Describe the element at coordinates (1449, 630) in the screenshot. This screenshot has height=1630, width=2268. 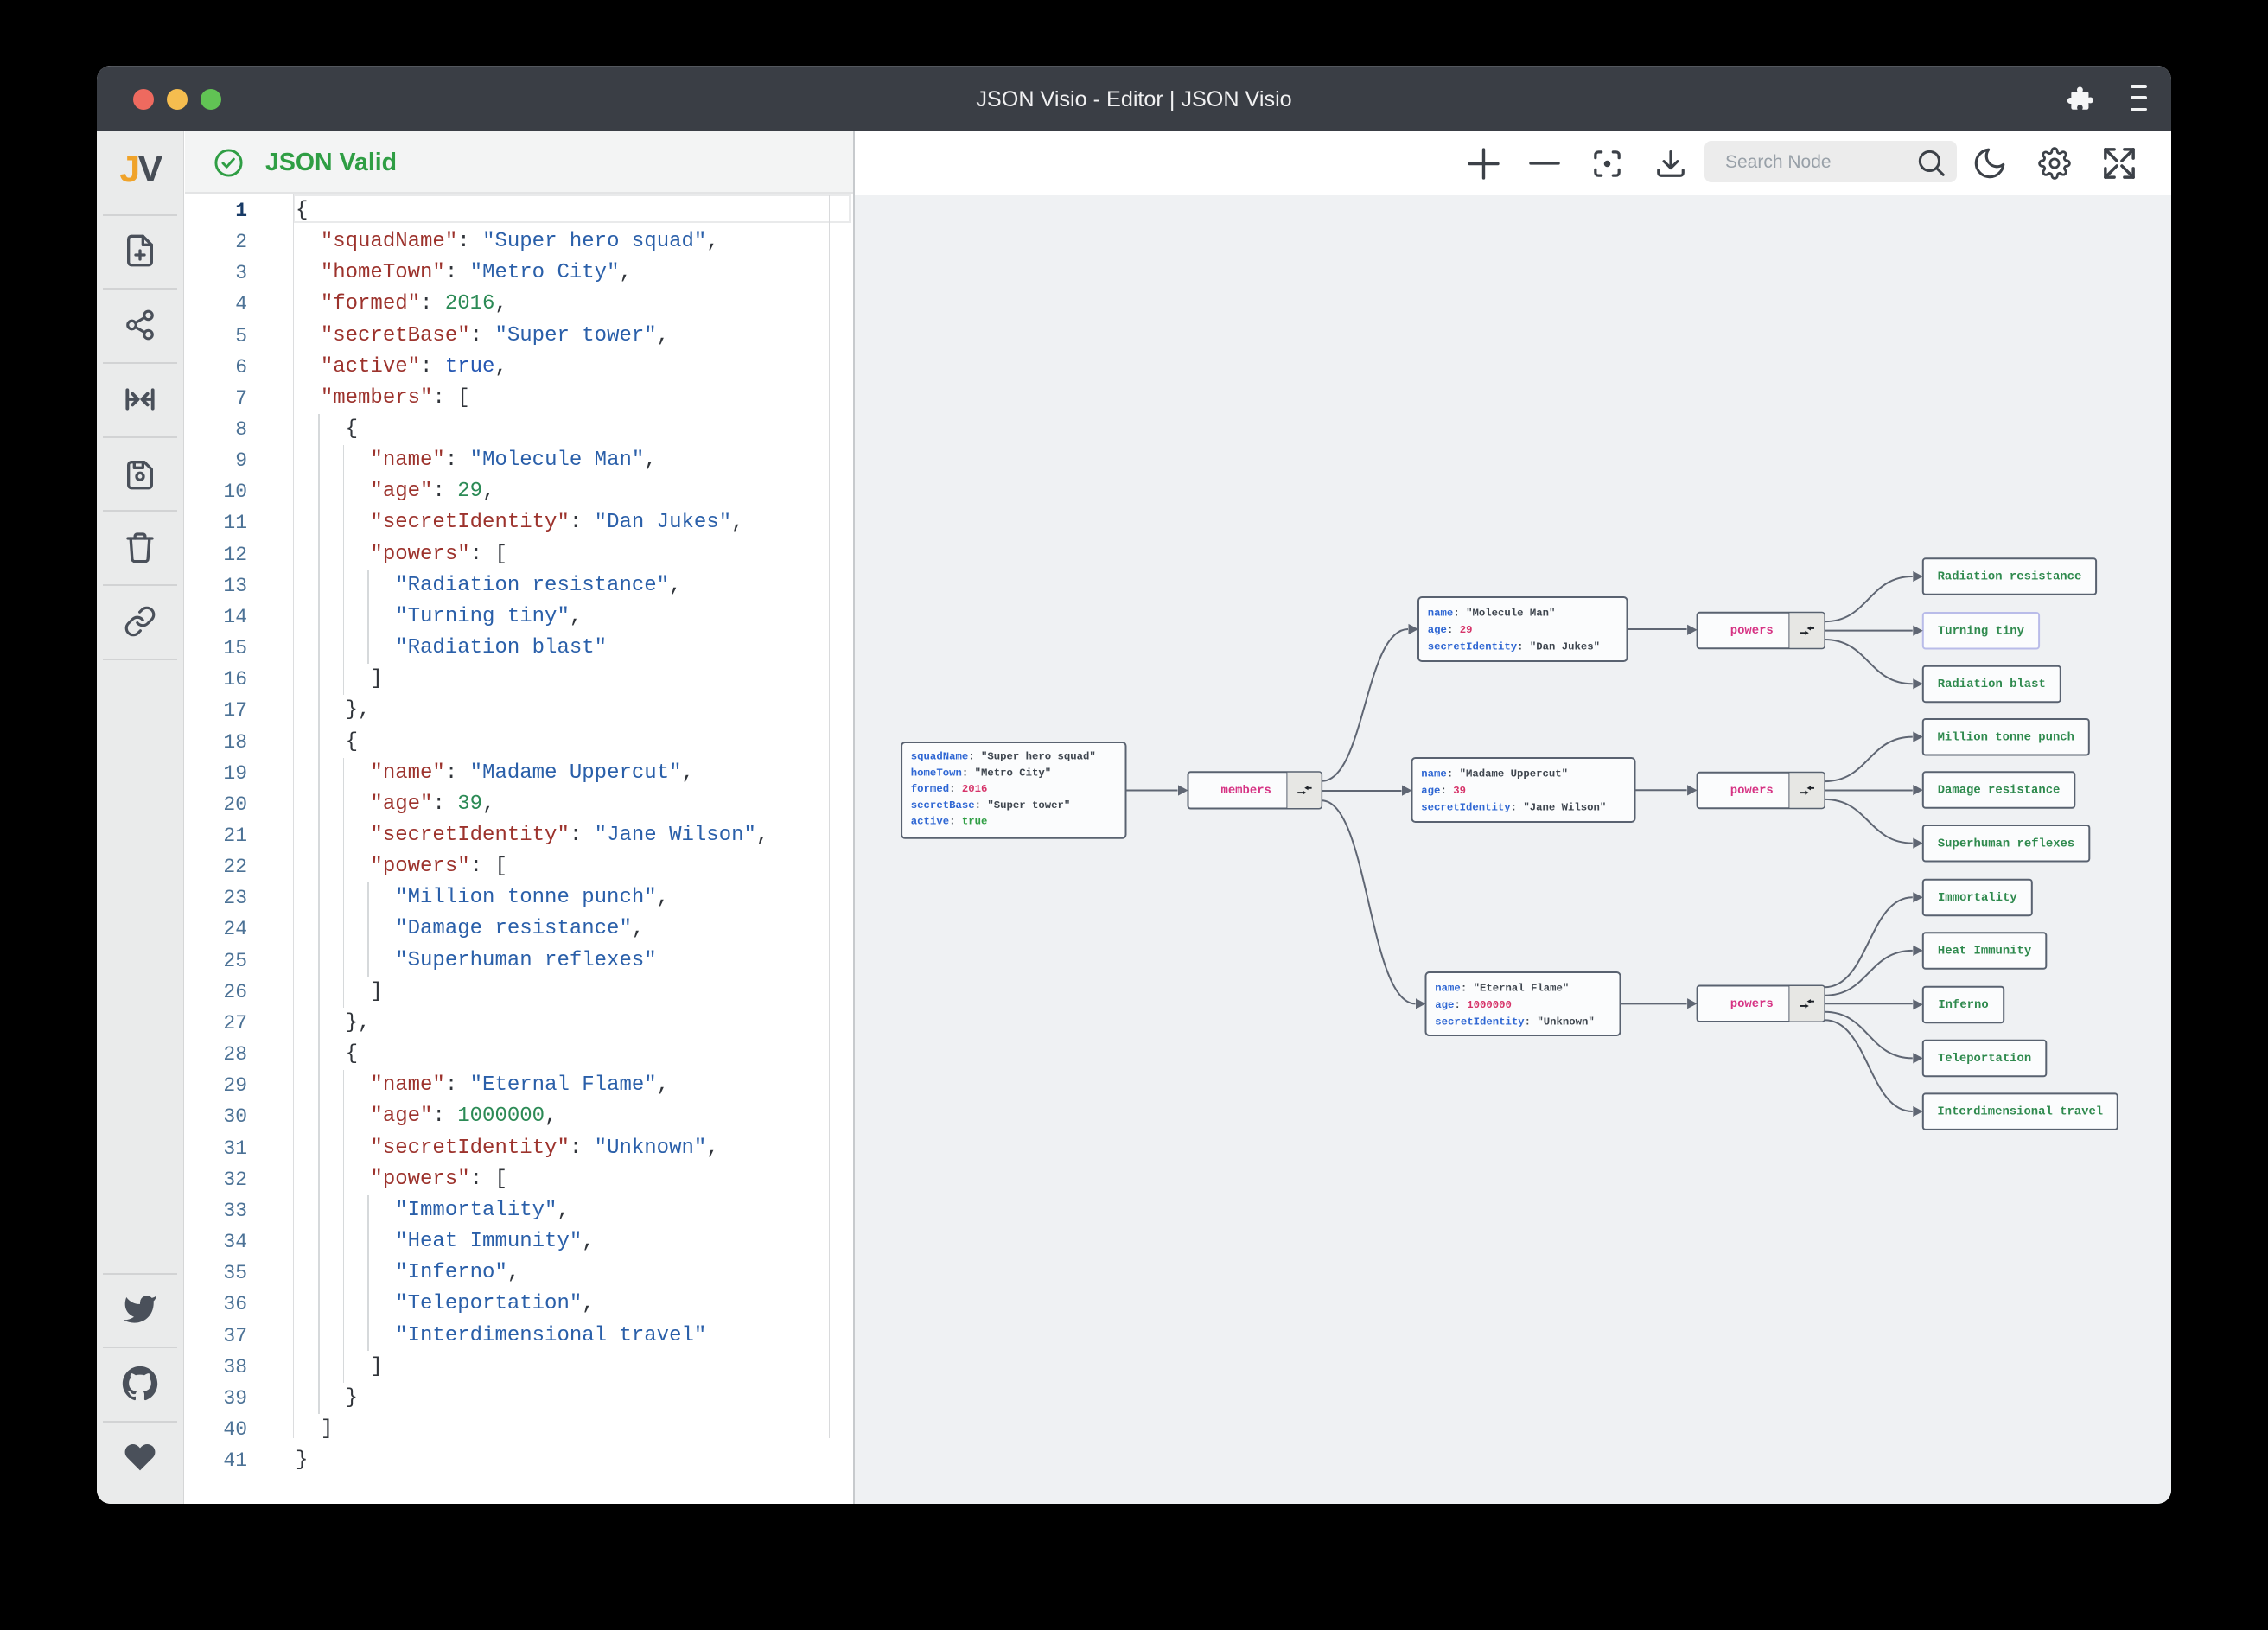
I see `svg-text: age: 29` at that location.